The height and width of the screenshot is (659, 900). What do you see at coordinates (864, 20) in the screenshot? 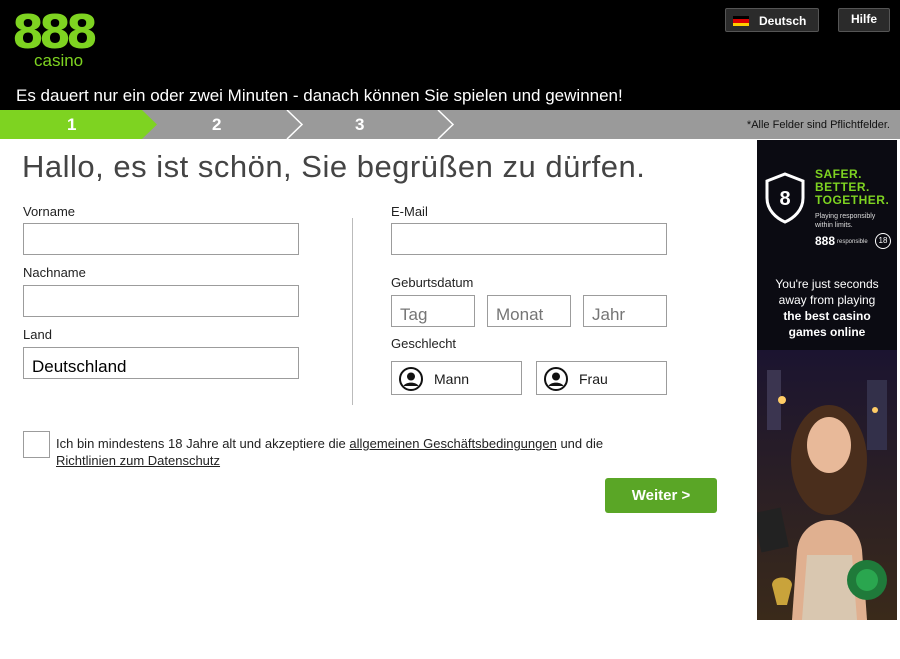
I see `help-button: Hilfe` at bounding box center [864, 20].